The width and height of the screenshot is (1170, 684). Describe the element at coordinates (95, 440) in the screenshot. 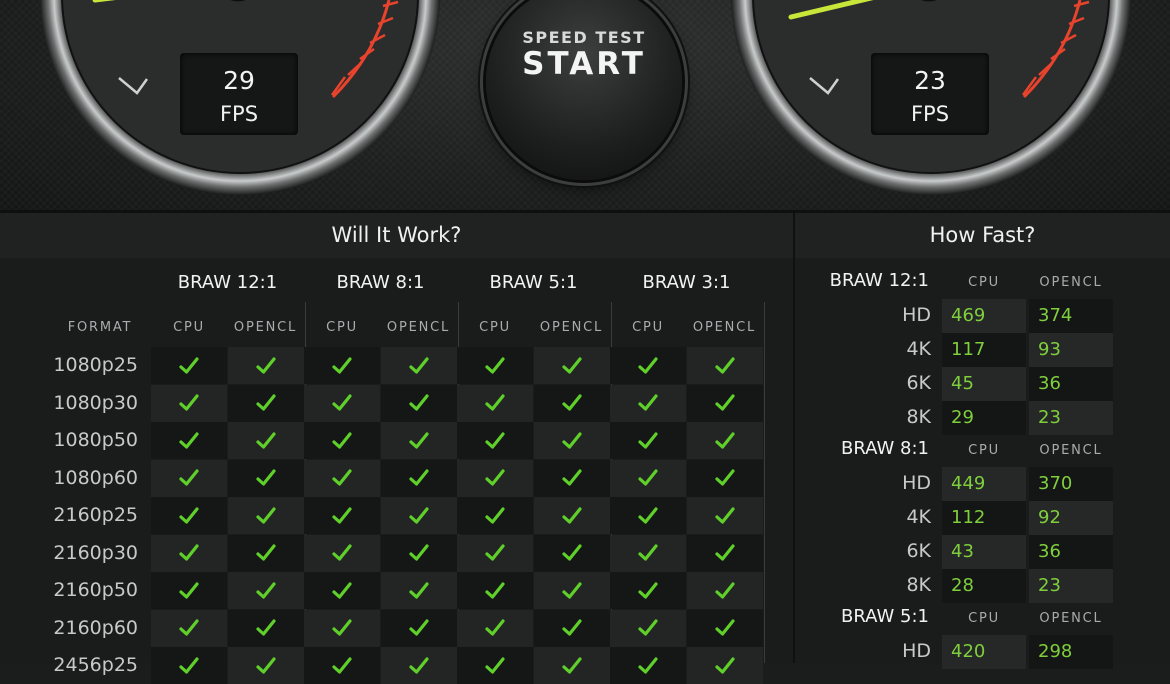

I see `format-label: 1080p50` at that location.